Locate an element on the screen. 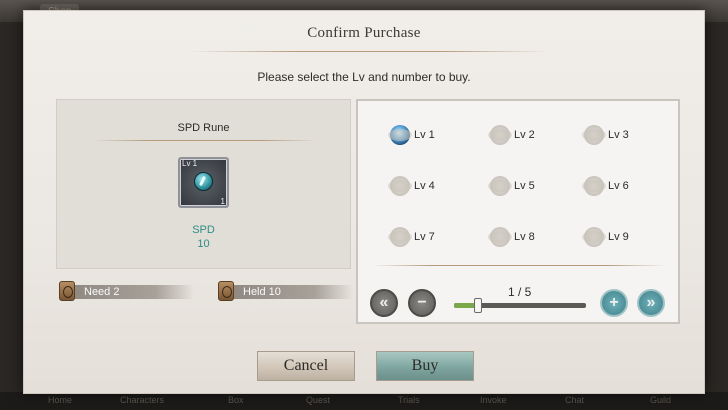 This screenshot has height=410, width=728. level-label: Lv 1 is located at coordinates (424, 135).